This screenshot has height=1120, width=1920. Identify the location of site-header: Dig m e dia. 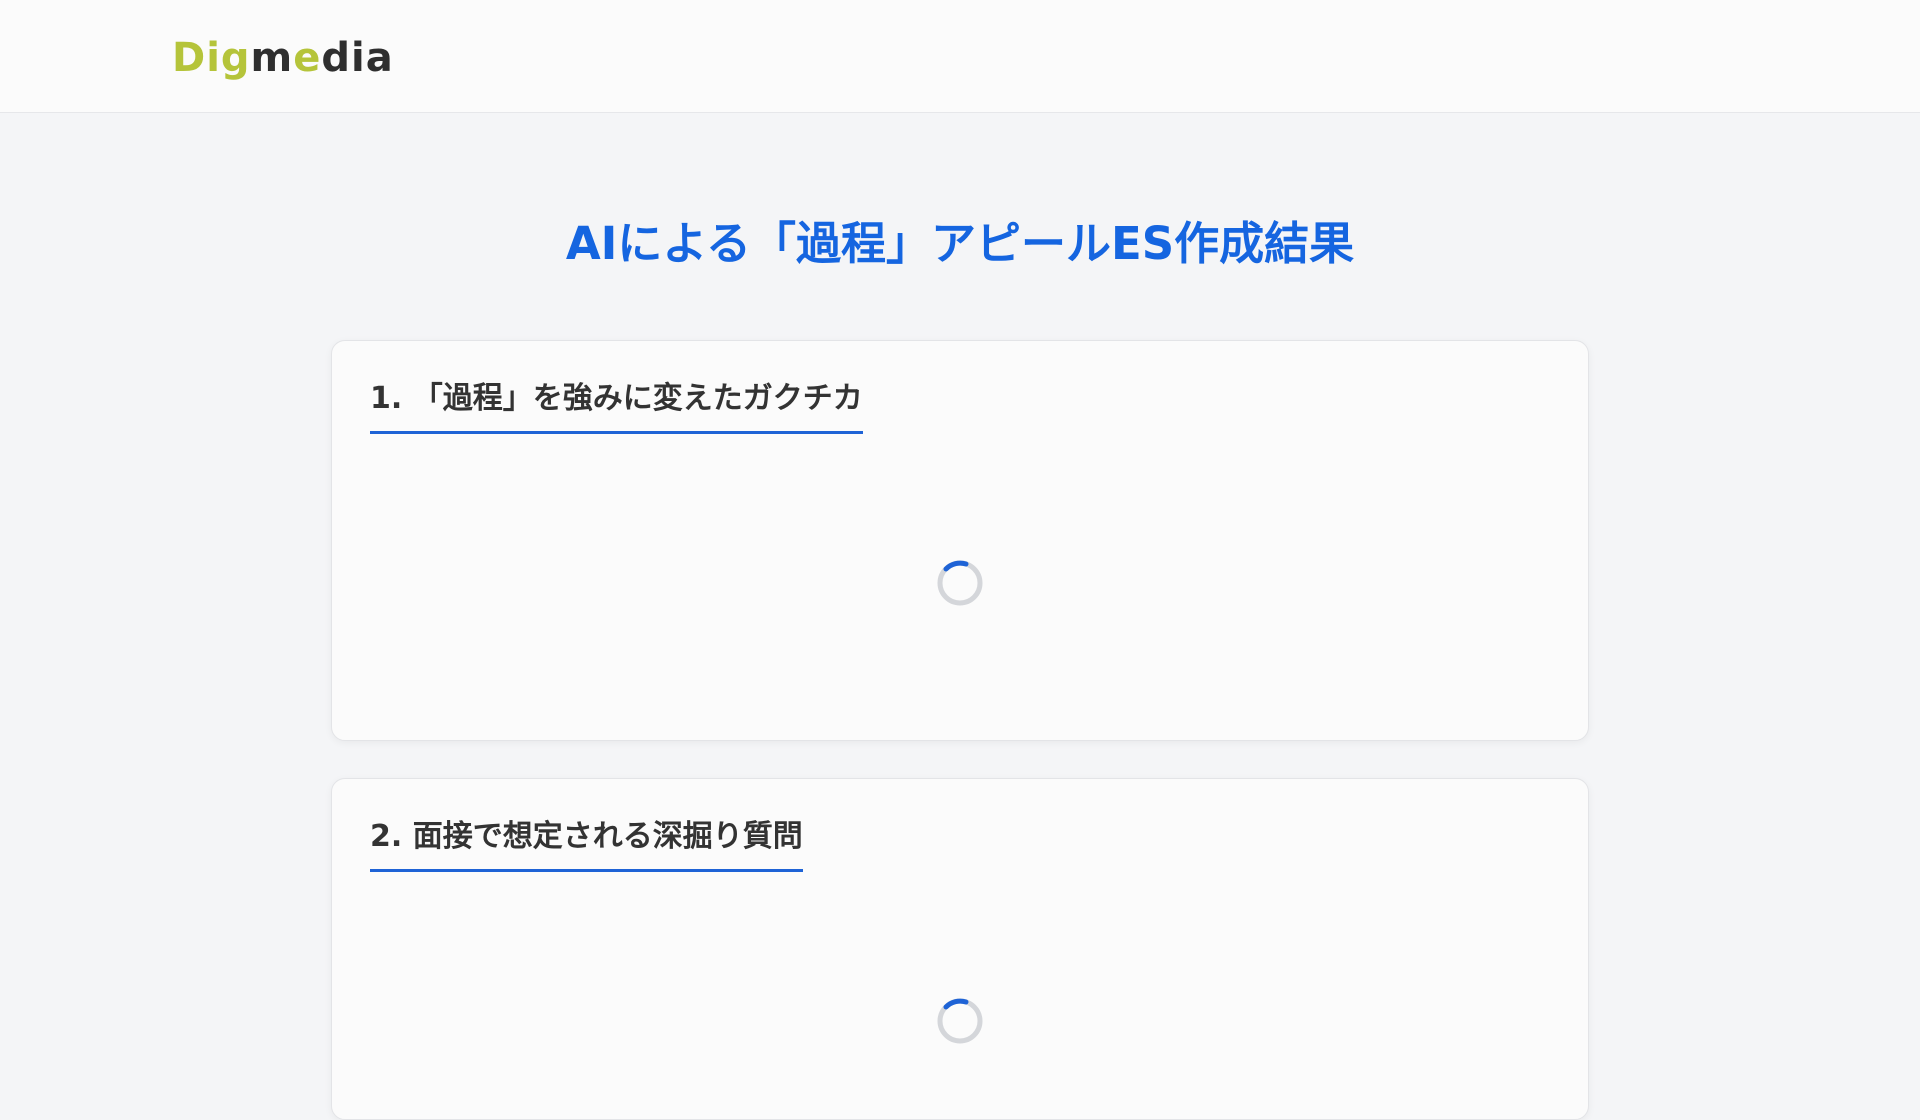
(960, 56).